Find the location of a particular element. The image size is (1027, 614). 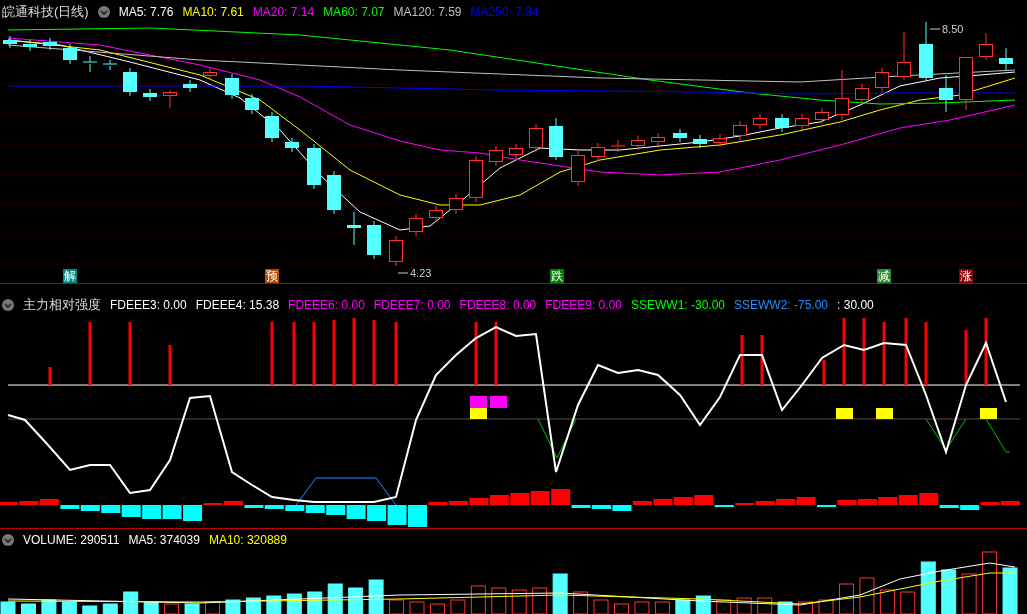

legend-value: SSEWW2: -75.00 is located at coordinates (781, 305).